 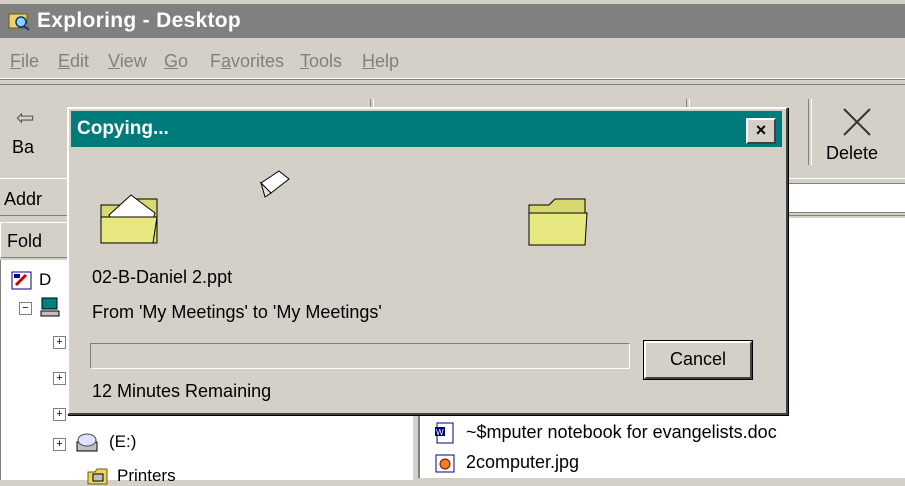 I want to click on tree-item-label: D, so click(x=45, y=279).